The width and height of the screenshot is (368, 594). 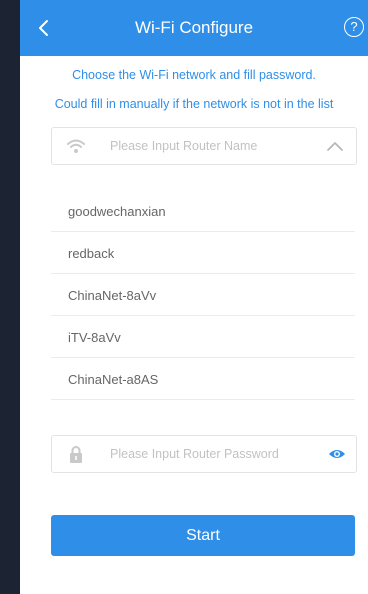 I want to click on router-name-placeholder: Please Input Router Name, so click(x=184, y=146).